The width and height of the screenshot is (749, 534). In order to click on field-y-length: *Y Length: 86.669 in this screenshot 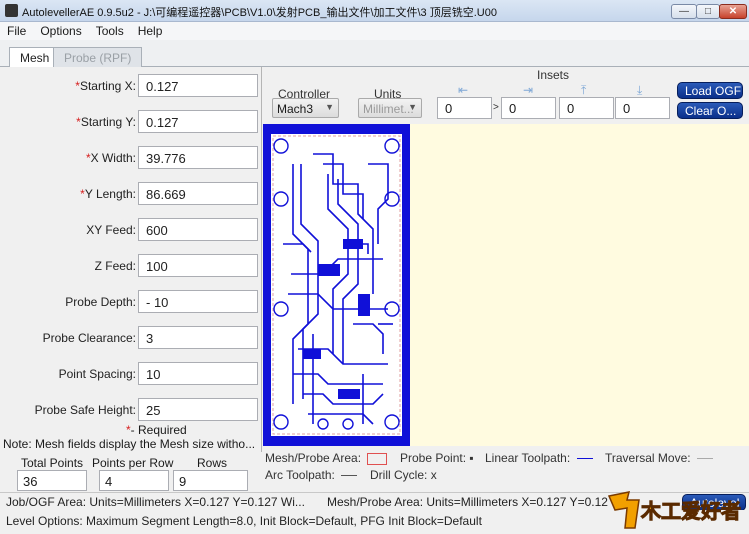, I will do `click(131, 194)`.